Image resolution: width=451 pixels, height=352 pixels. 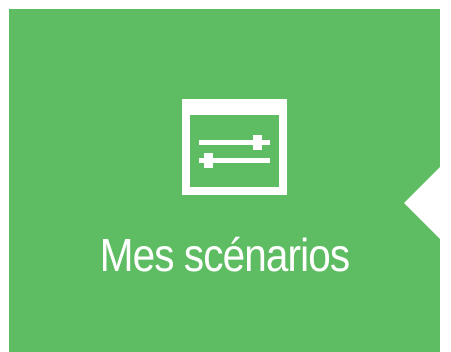 What do you see at coordinates (224, 255) in the screenshot?
I see `tile-label: Mes scénarios` at bounding box center [224, 255].